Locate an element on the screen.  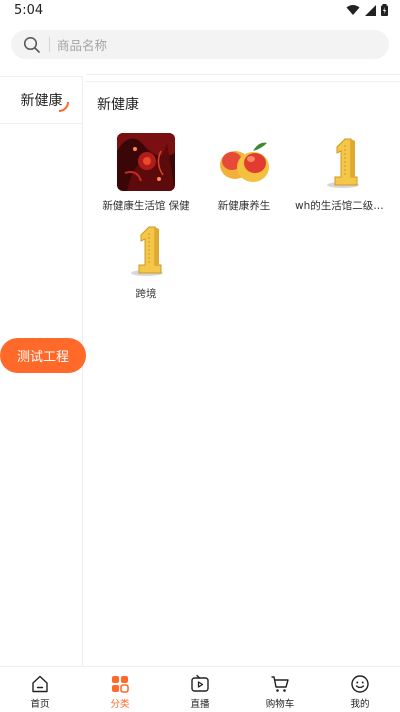
profile-icon is located at coordinates (360, 684).